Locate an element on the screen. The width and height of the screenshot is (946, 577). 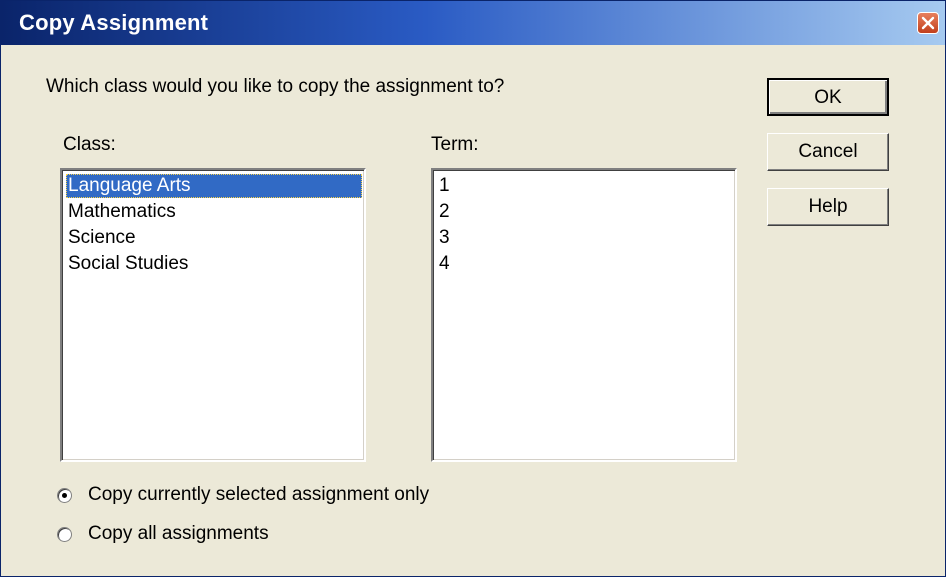
radio-copy-all: Copy all assignments is located at coordinates (163, 534).